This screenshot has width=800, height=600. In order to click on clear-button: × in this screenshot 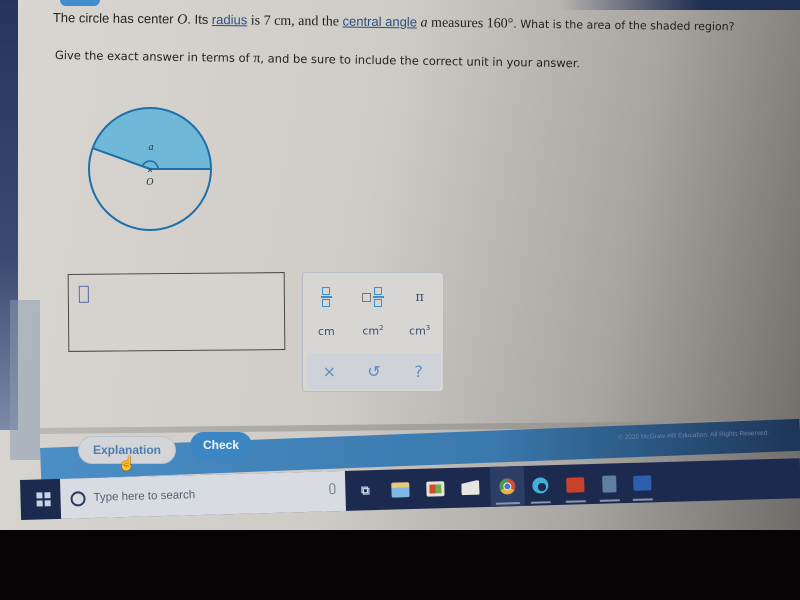, I will do `click(329, 371)`.